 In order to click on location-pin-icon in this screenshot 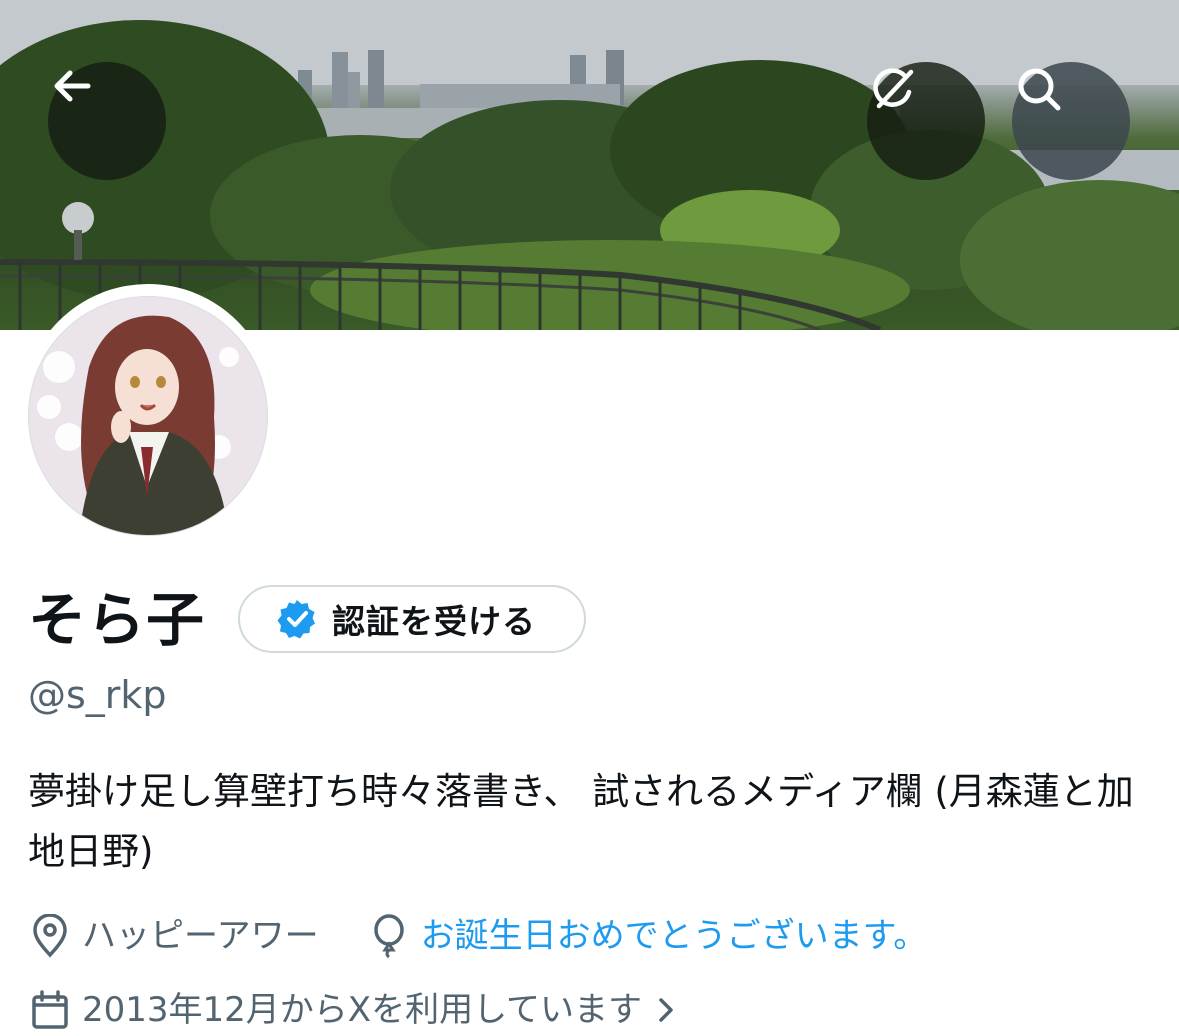, I will do `click(50, 936)`.